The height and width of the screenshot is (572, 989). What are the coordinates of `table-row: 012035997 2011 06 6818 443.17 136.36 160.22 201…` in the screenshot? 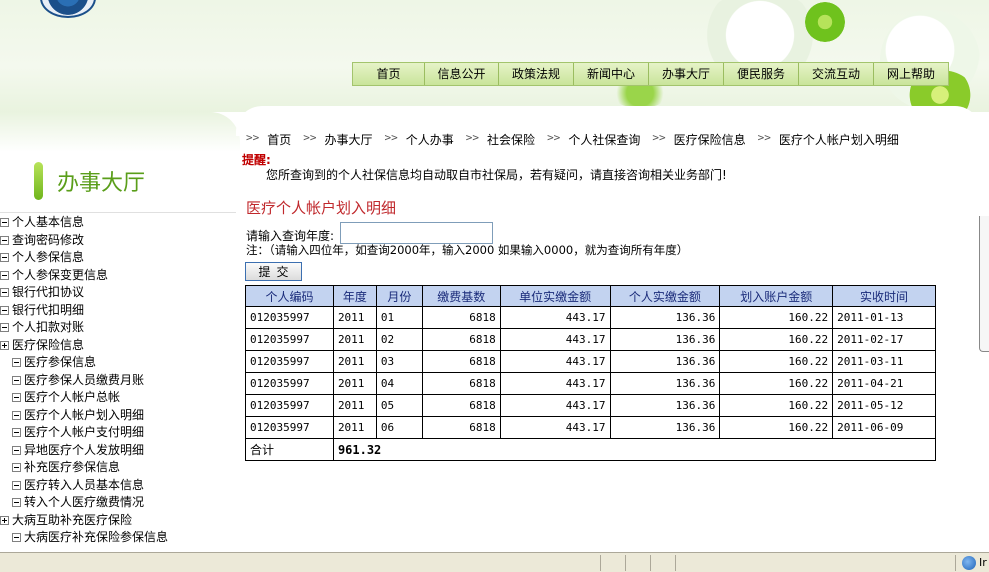 It's located at (590, 427).